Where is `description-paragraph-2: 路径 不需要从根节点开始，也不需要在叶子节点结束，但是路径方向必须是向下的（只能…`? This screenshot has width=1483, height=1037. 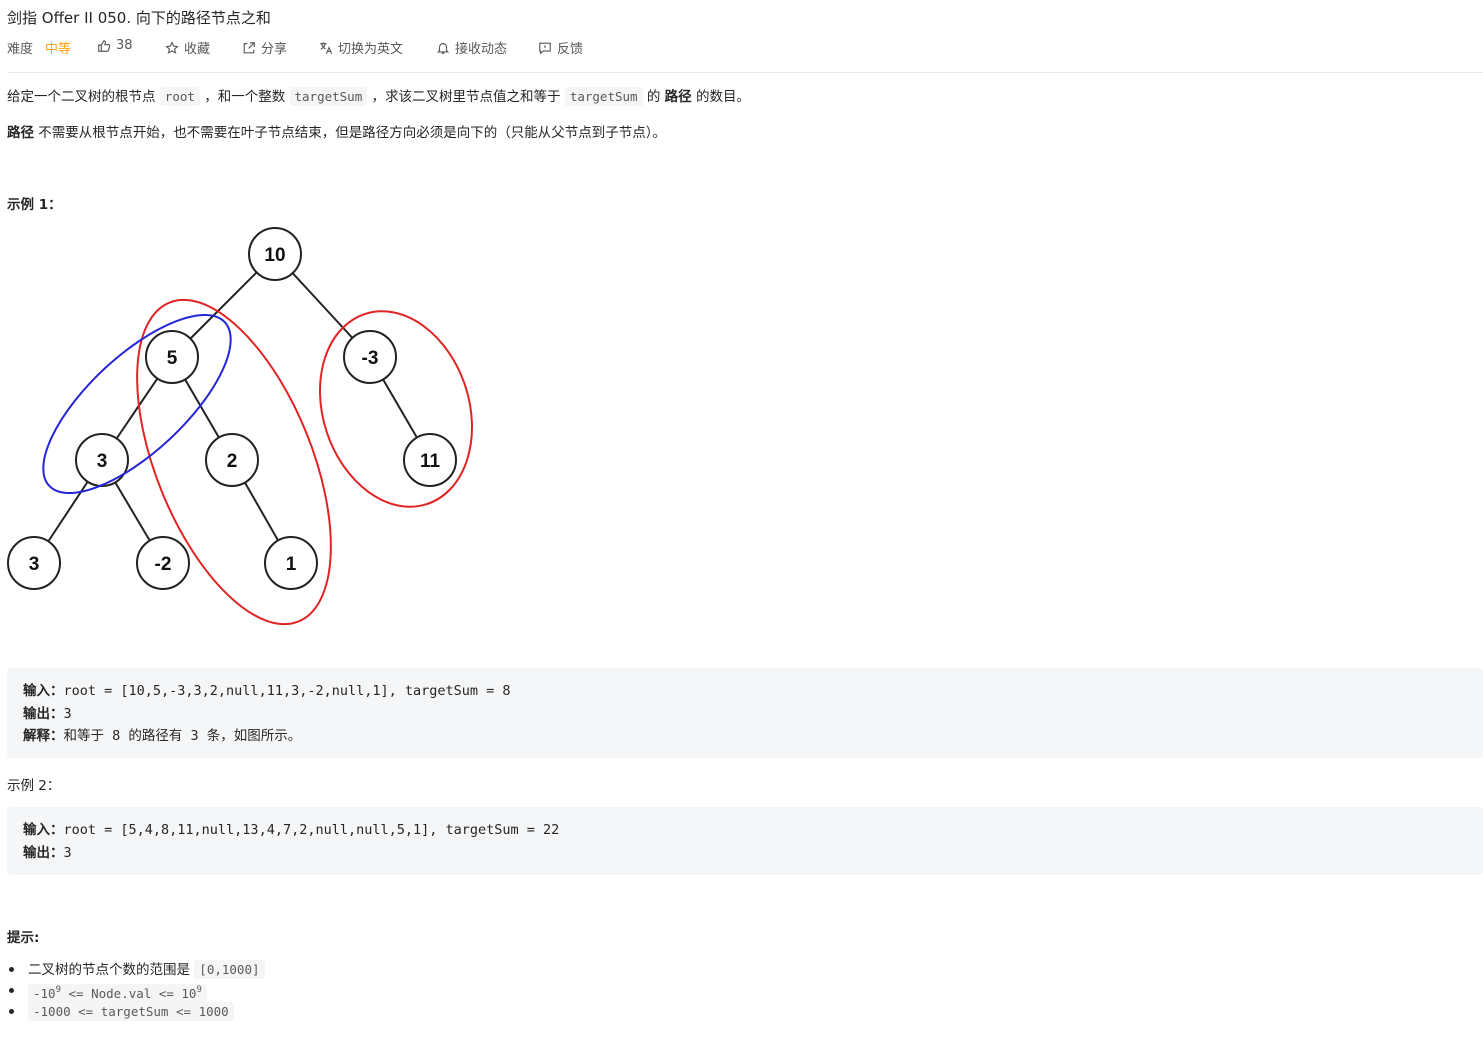
description-paragraph-2: 路径 不需要从根节点开始，也不需要在叶子节点结束，但是路径方向必须是向下的（只能… is located at coordinates (336, 133).